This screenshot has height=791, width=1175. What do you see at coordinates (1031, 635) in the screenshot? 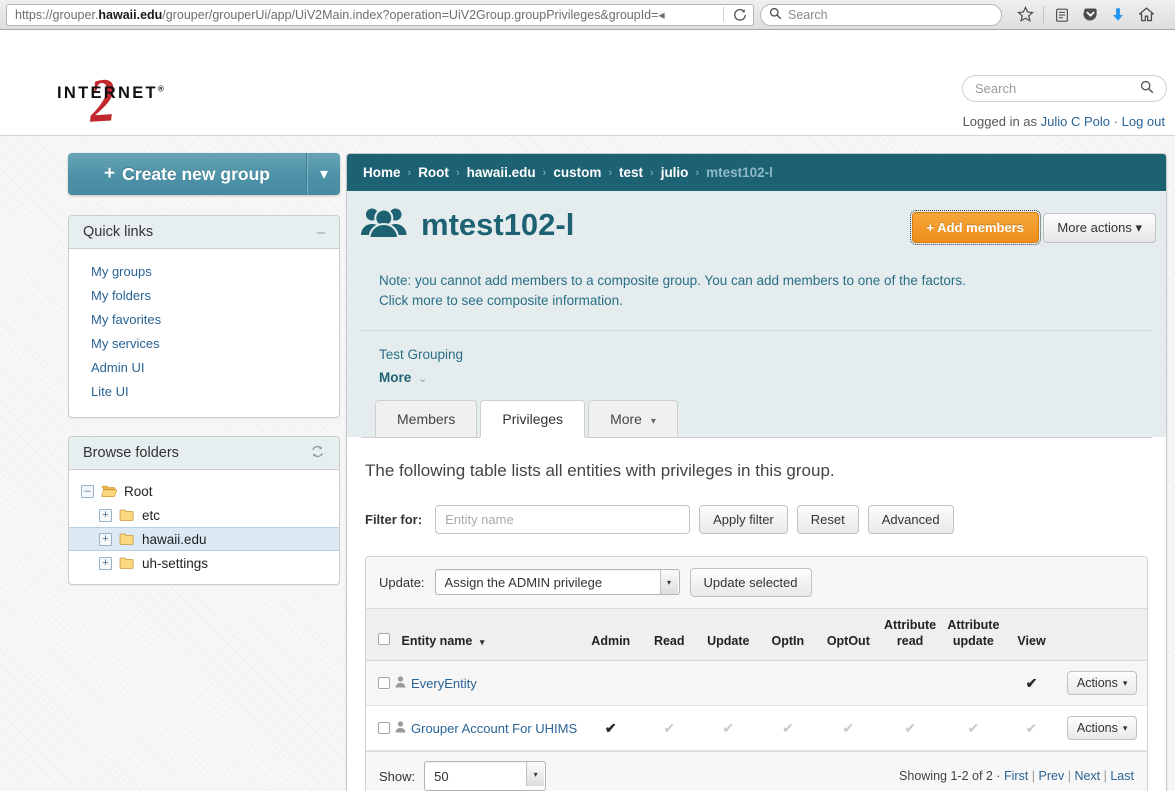
I see `column-header-view: View` at bounding box center [1031, 635].